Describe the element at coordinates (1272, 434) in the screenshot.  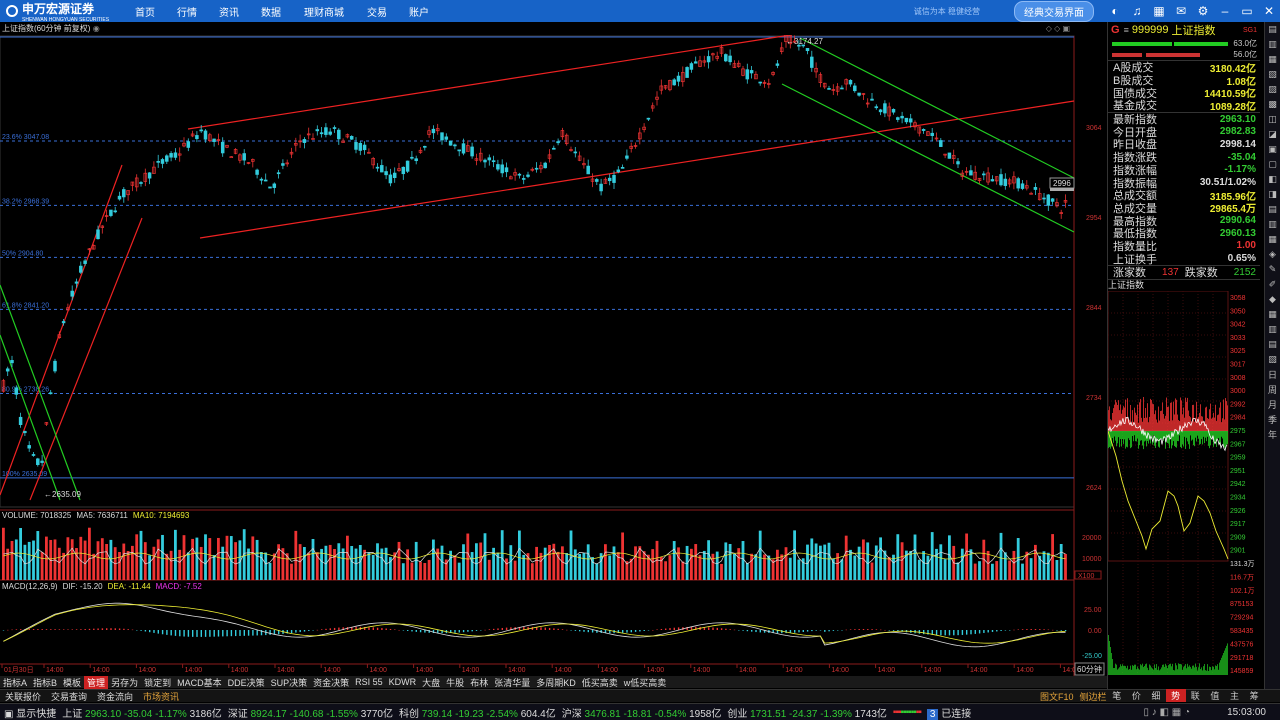
I see `period-4: 年` at that location.